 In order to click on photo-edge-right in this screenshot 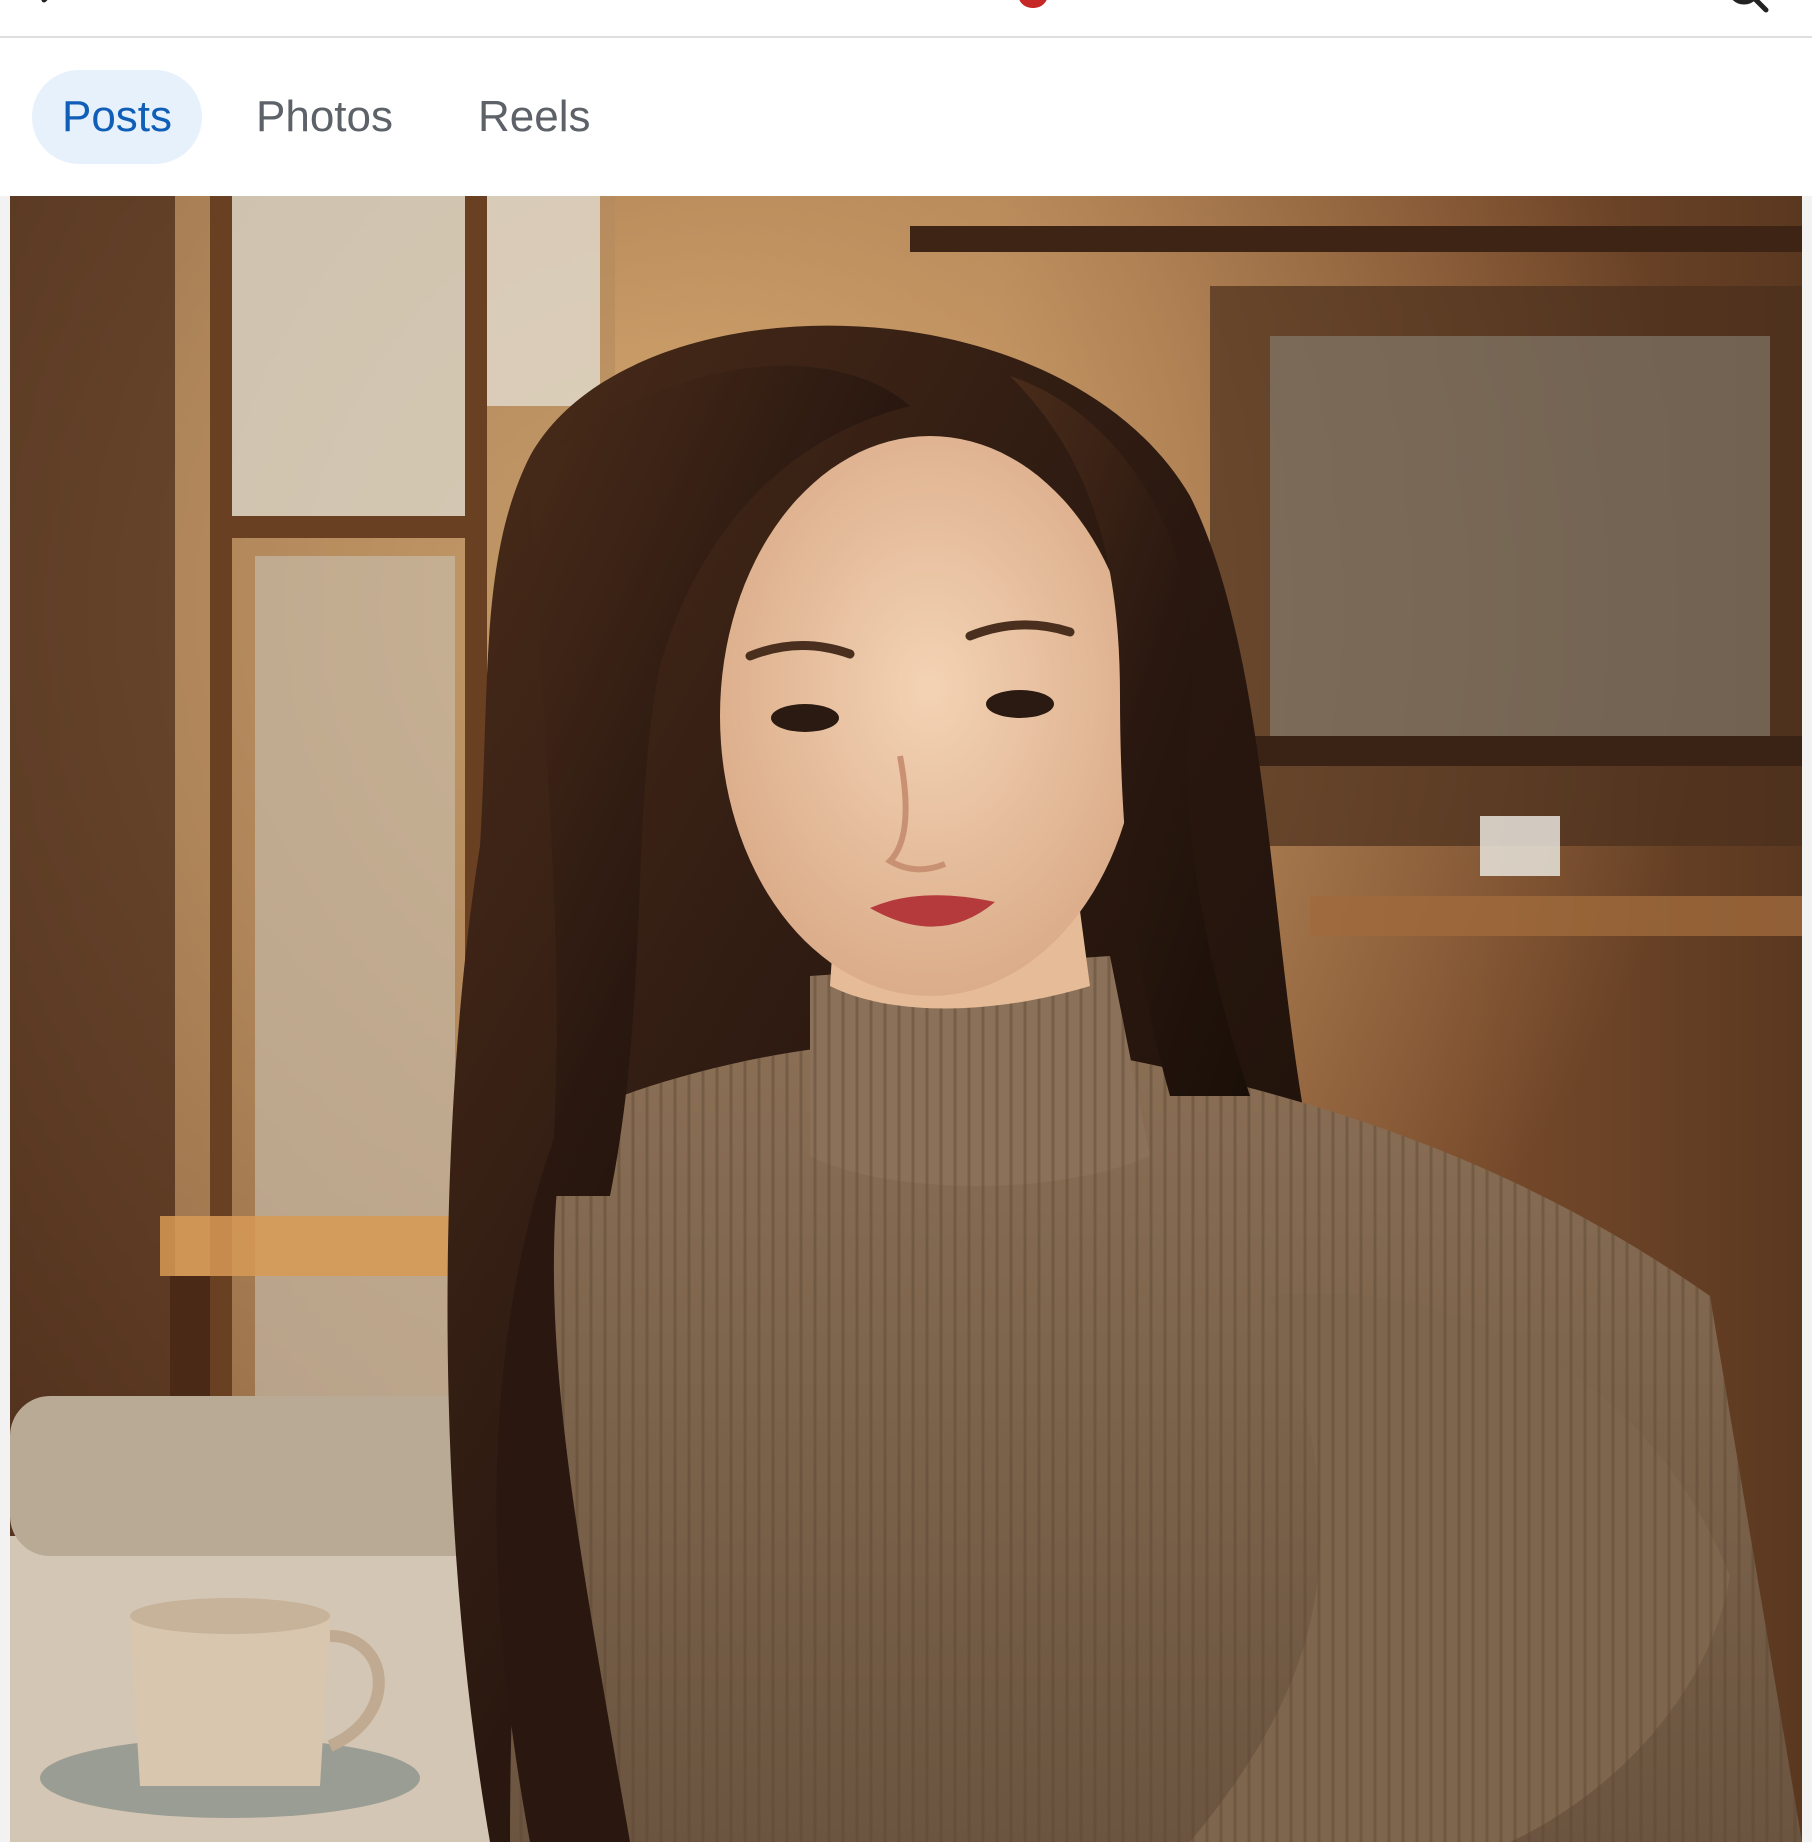, I will do `click(1807, 1019)`.